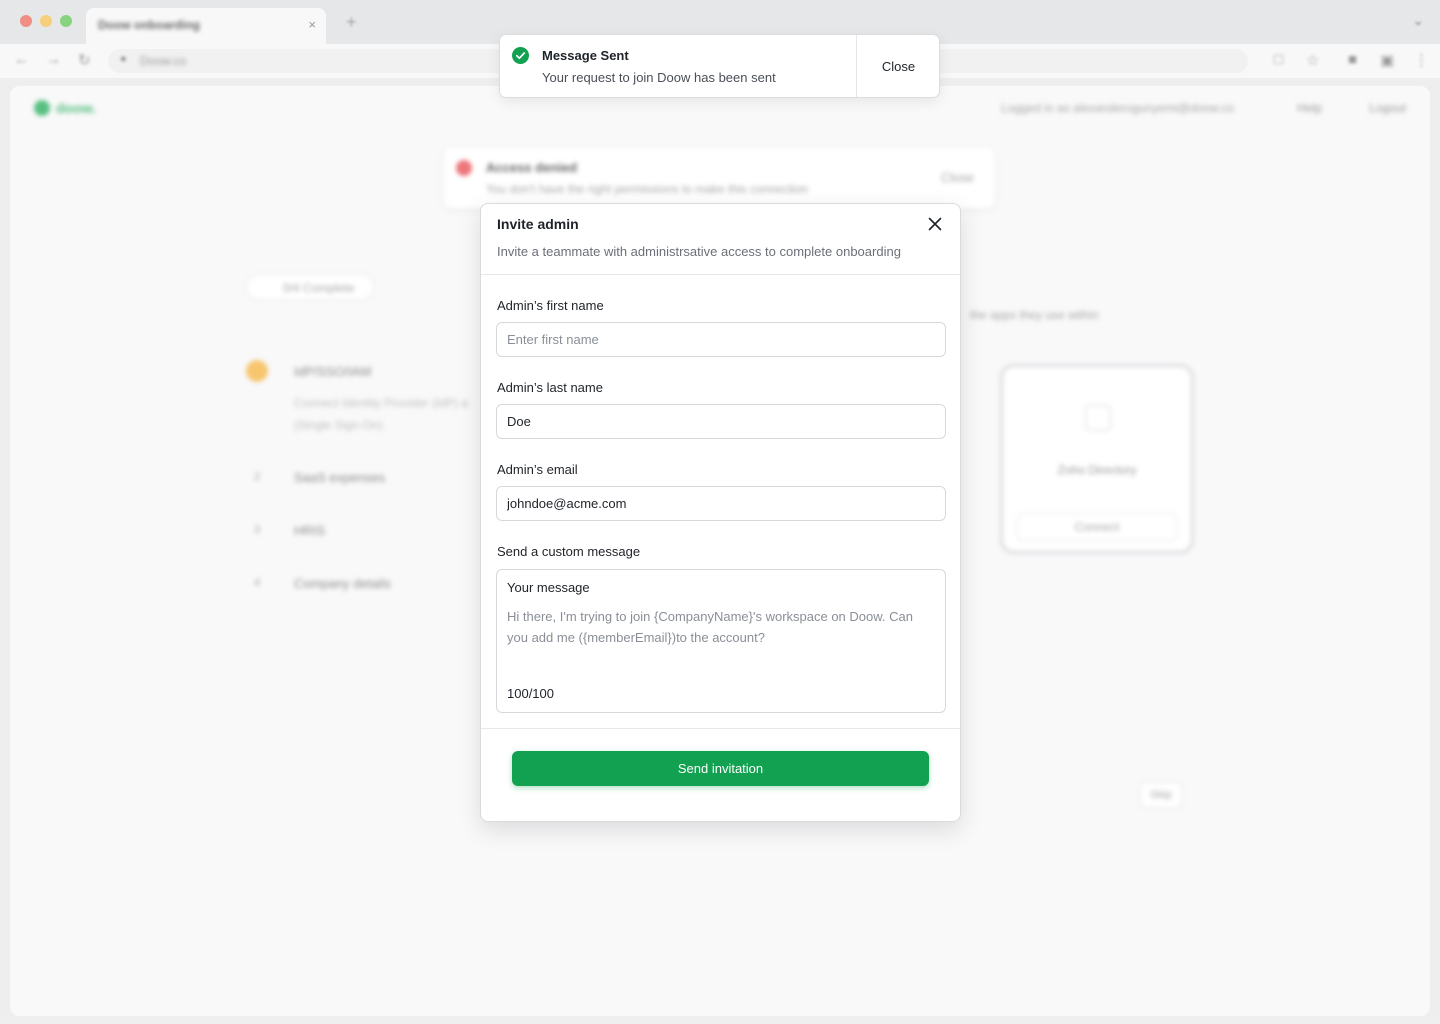 The width and height of the screenshot is (1440, 1024). I want to click on custom-message-label: Send a custom message, so click(569, 551).